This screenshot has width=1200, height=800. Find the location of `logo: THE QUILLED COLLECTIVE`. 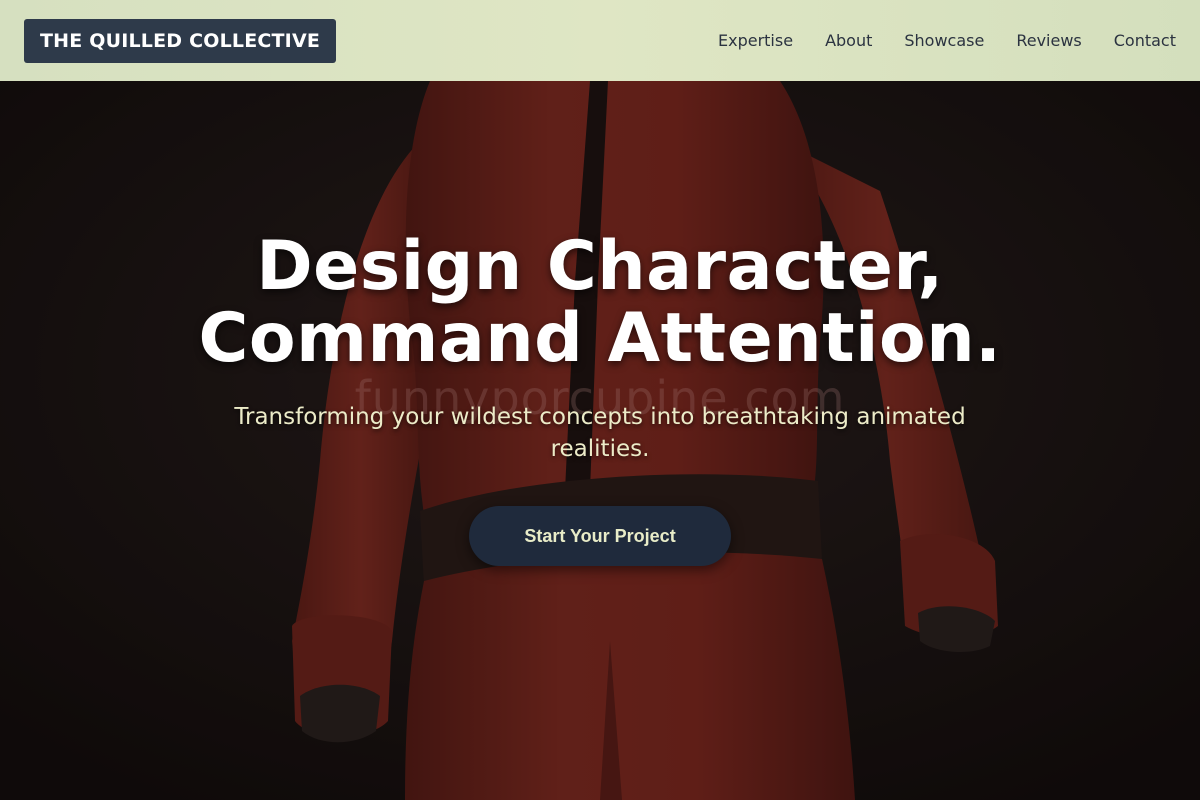

logo: THE QUILLED COLLECTIVE is located at coordinates (180, 40).